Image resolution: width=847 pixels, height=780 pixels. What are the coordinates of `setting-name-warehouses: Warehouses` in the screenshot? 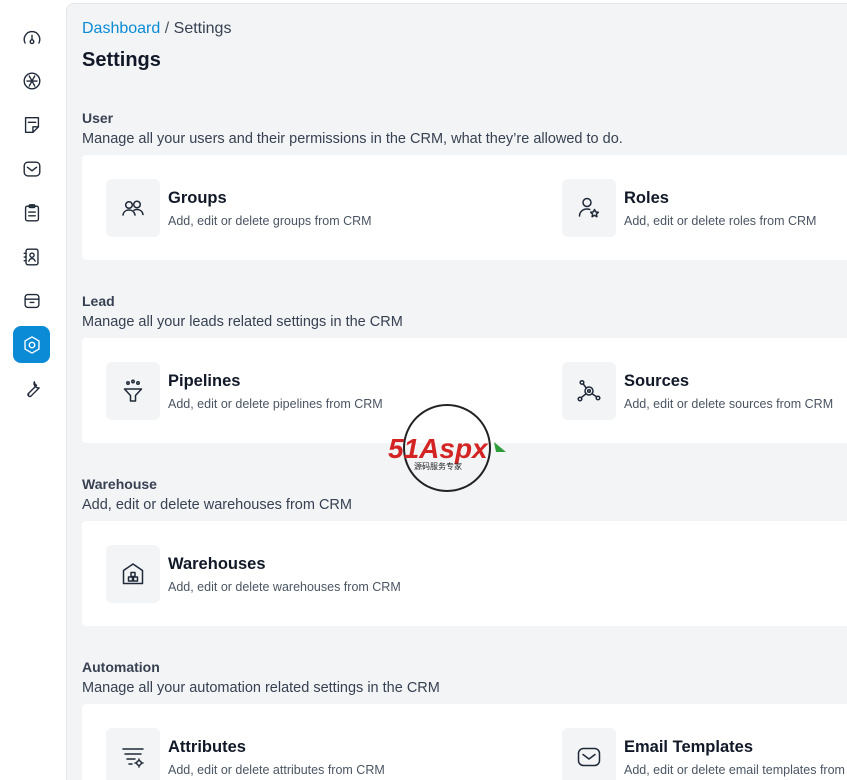 It's located at (217, 563).